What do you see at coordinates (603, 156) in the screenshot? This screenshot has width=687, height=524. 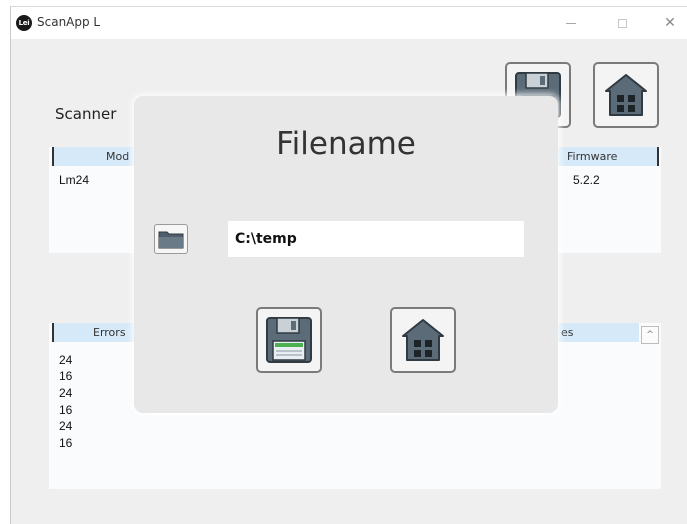 I see `column-header-firmware: Firmware` at bounding box center [603, 156].